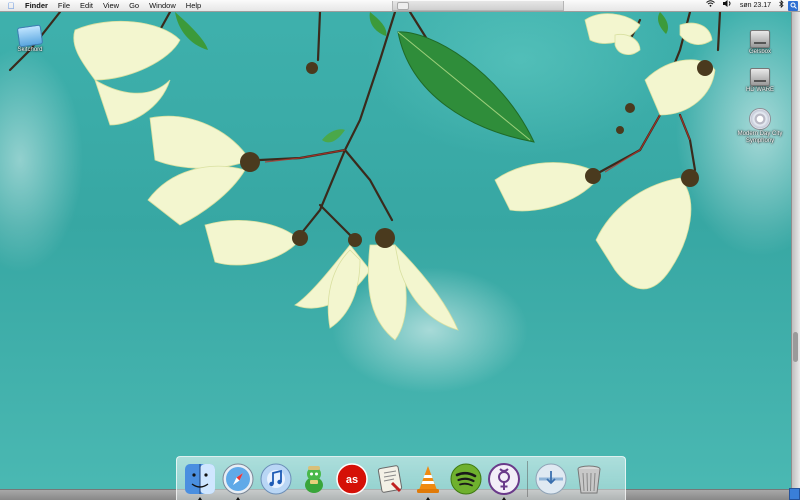 The height and width of the screenshot is (500, 800). I want to click on dock-item-script, so click(390, 479).